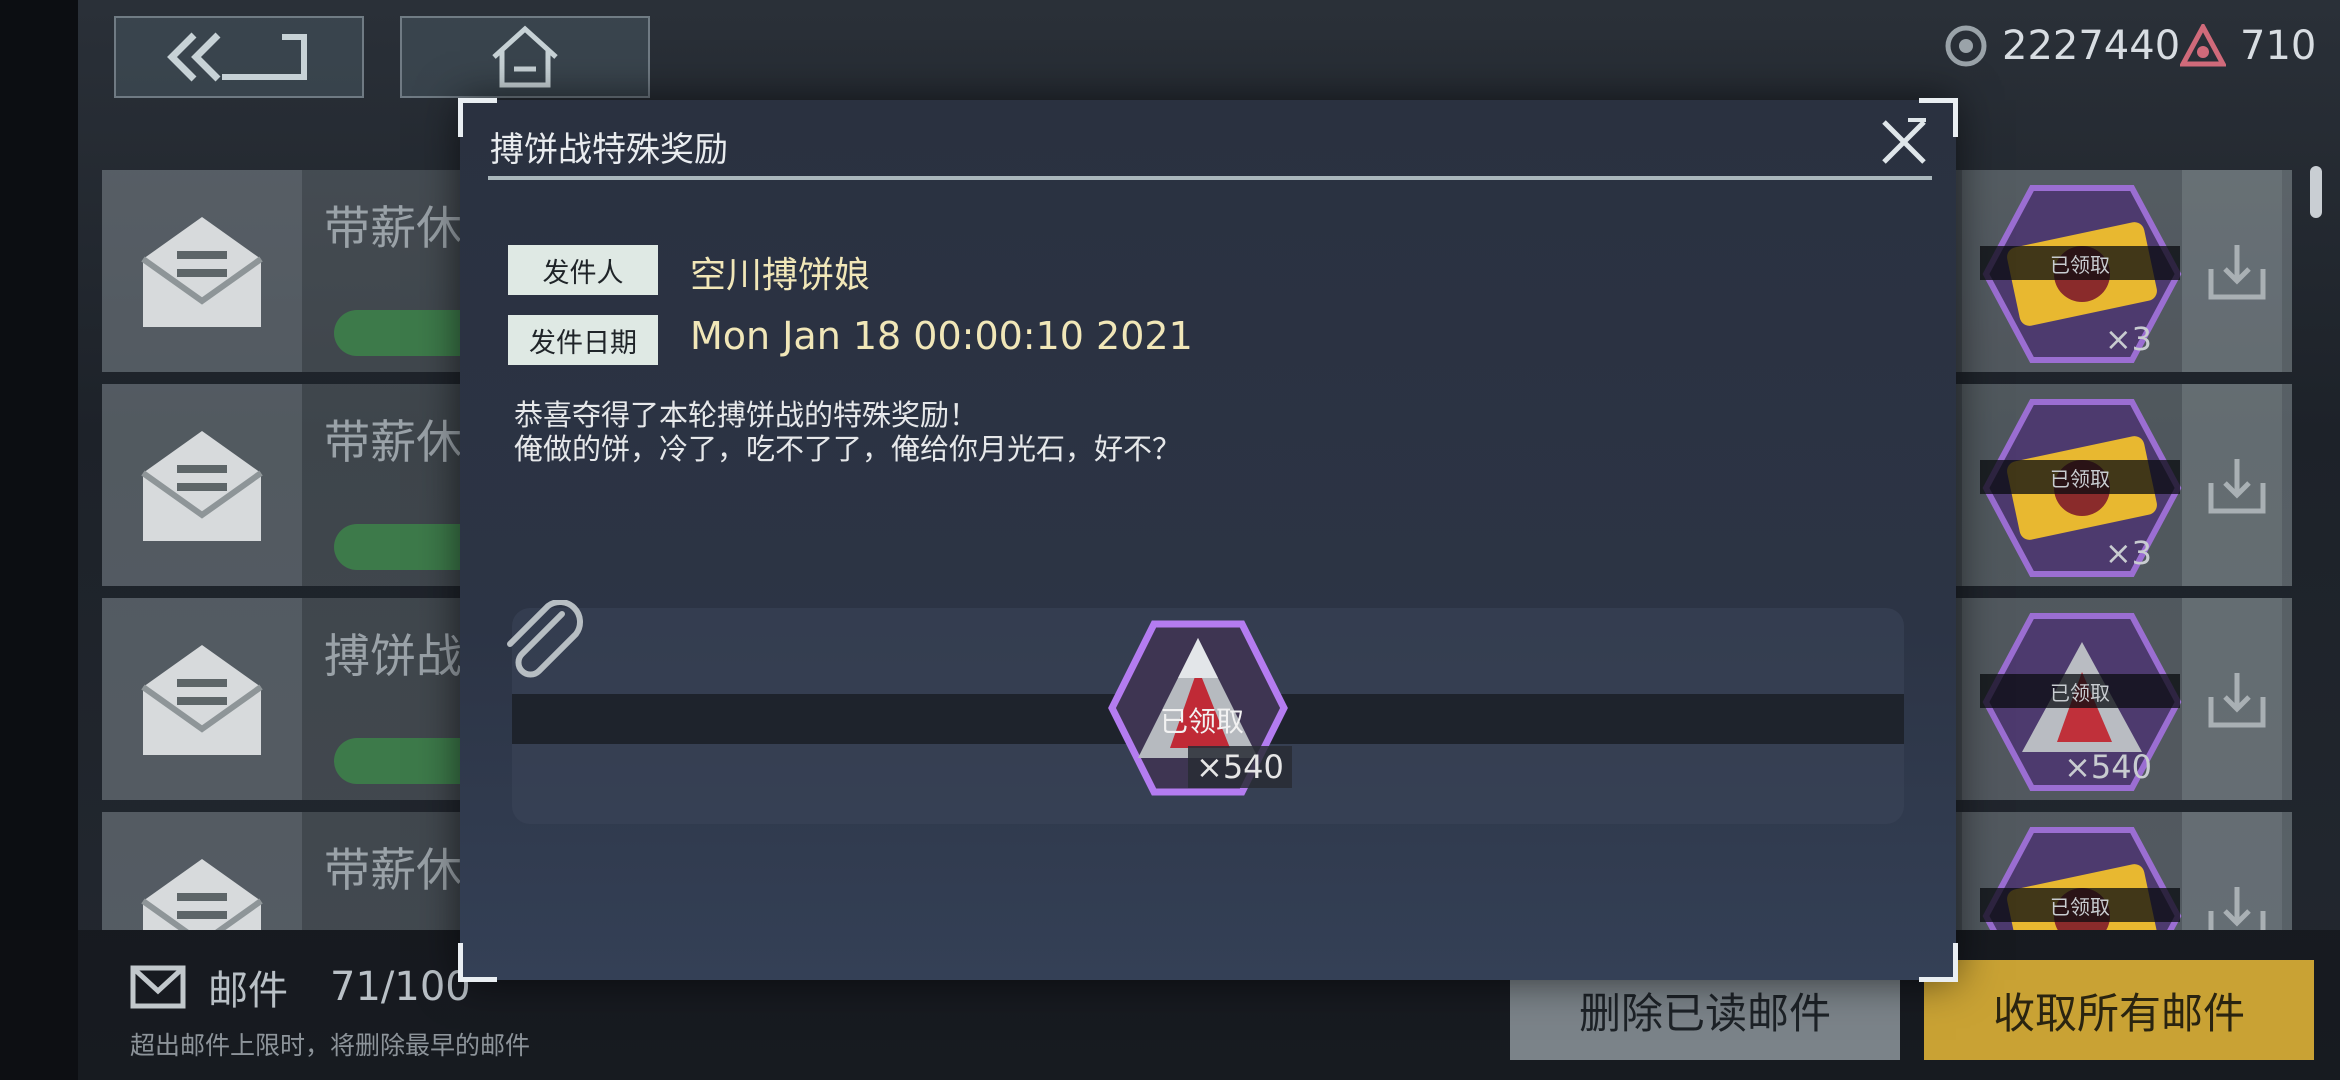 The height and width of the screenshot is (1080, 2340). Describe the element at coordinates (1210, 178) in the screenshot. I see `title-divider` at that location.